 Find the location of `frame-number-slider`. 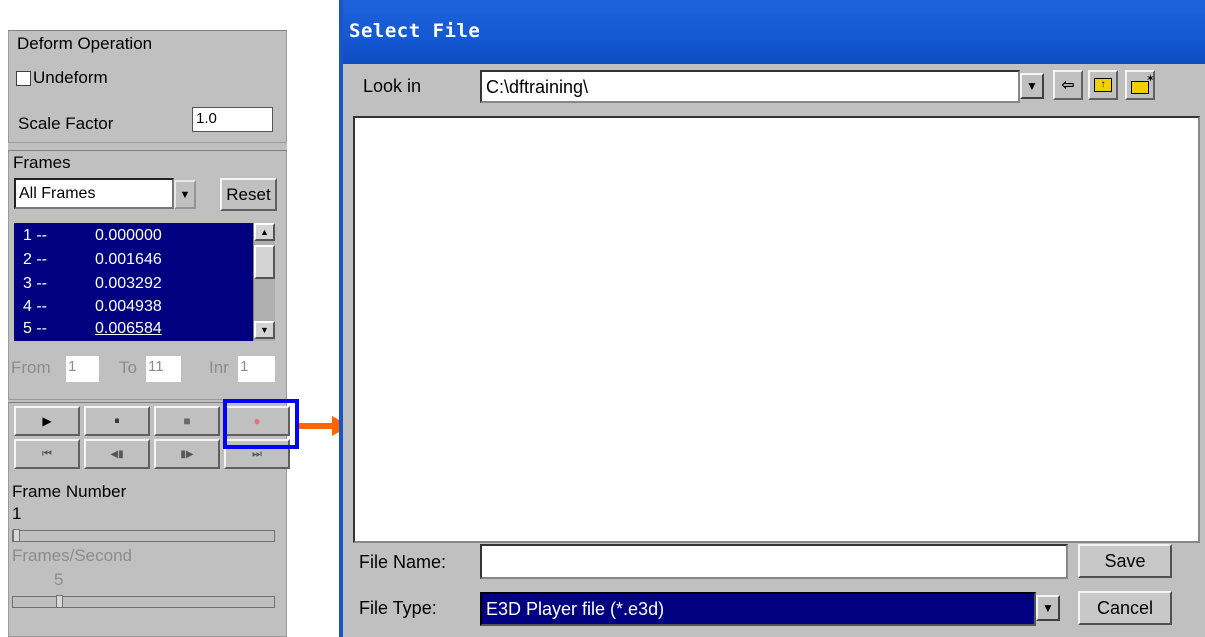

frame-number-slider is located at coordinates (143, 535).